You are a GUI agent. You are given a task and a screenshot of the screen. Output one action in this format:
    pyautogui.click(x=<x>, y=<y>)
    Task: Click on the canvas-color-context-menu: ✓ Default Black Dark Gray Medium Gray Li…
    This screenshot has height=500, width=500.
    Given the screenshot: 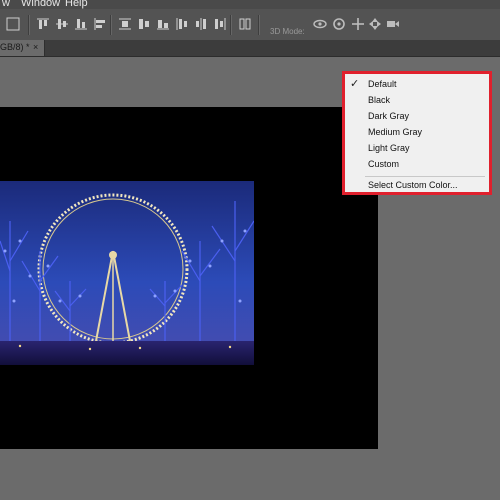 What is the action you would take?
    pyautogui.click(x=417, y=133)
    